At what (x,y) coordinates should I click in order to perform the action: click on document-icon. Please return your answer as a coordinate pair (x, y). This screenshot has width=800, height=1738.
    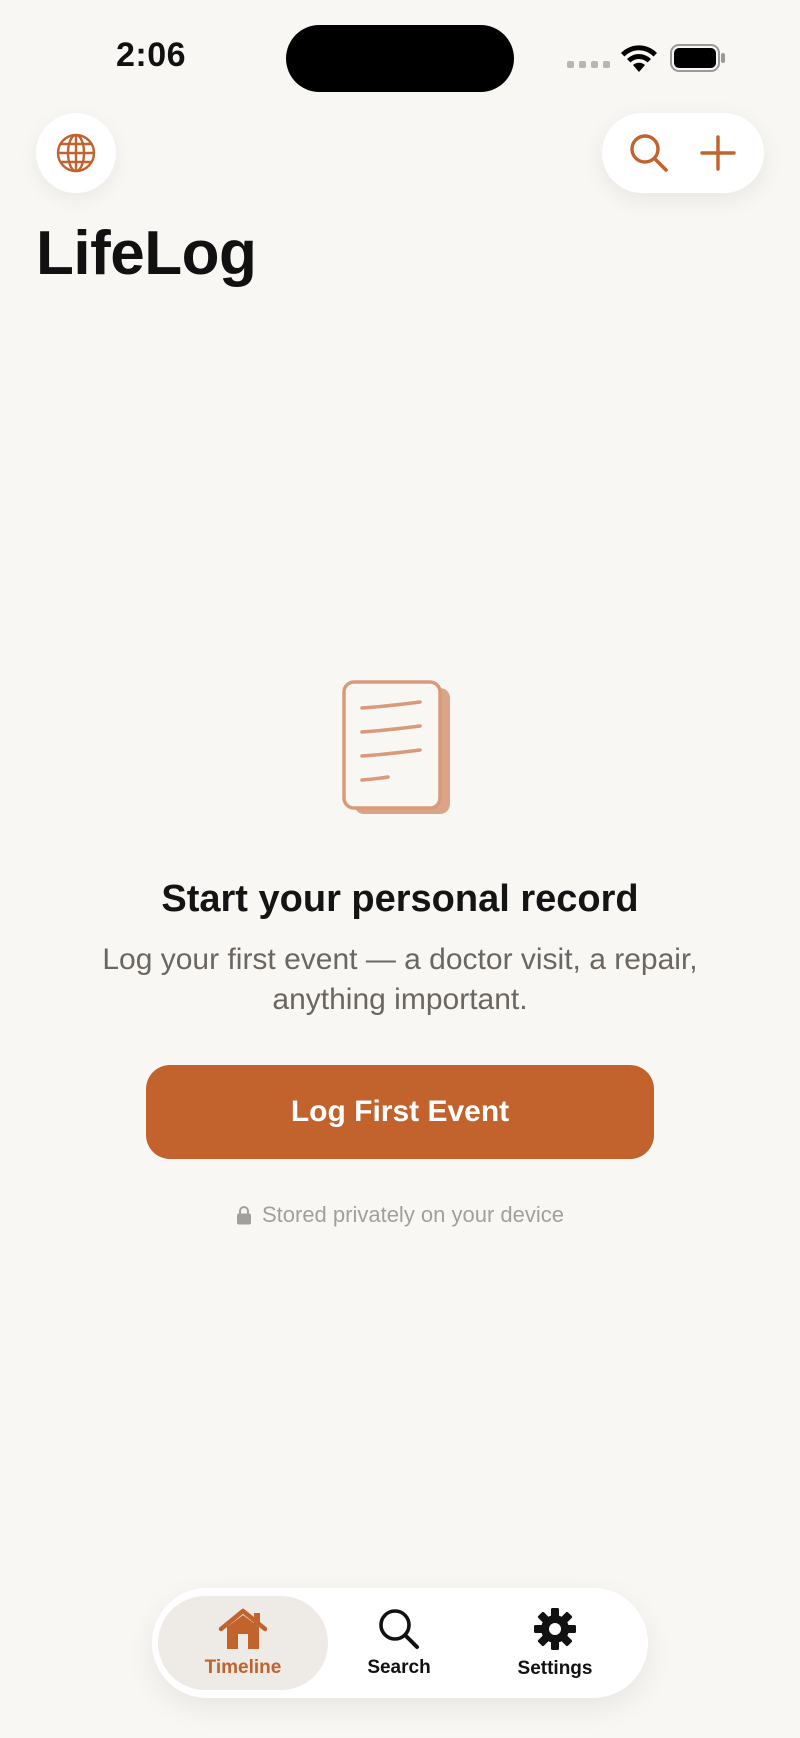
    Looking at the image, I should click on (396, 747).